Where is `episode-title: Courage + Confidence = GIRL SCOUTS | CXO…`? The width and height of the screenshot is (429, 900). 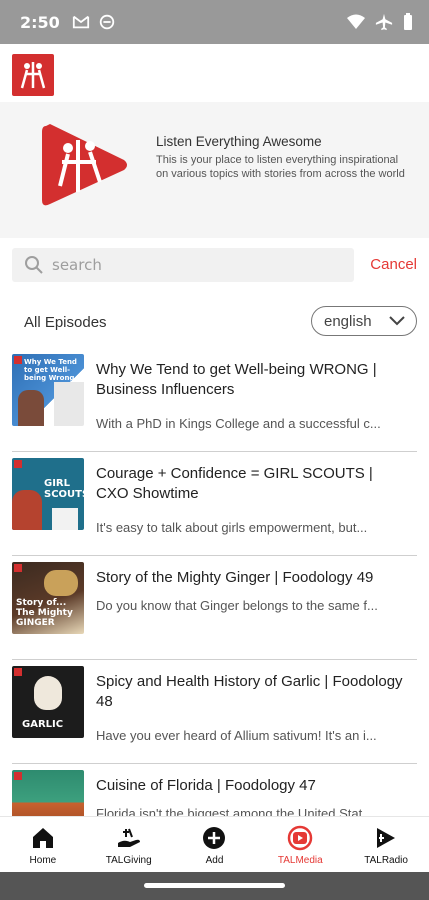
episode-title: Courage + Confidence = GIRL SCOUTS | CXO… is located at coordinates (234, 483).